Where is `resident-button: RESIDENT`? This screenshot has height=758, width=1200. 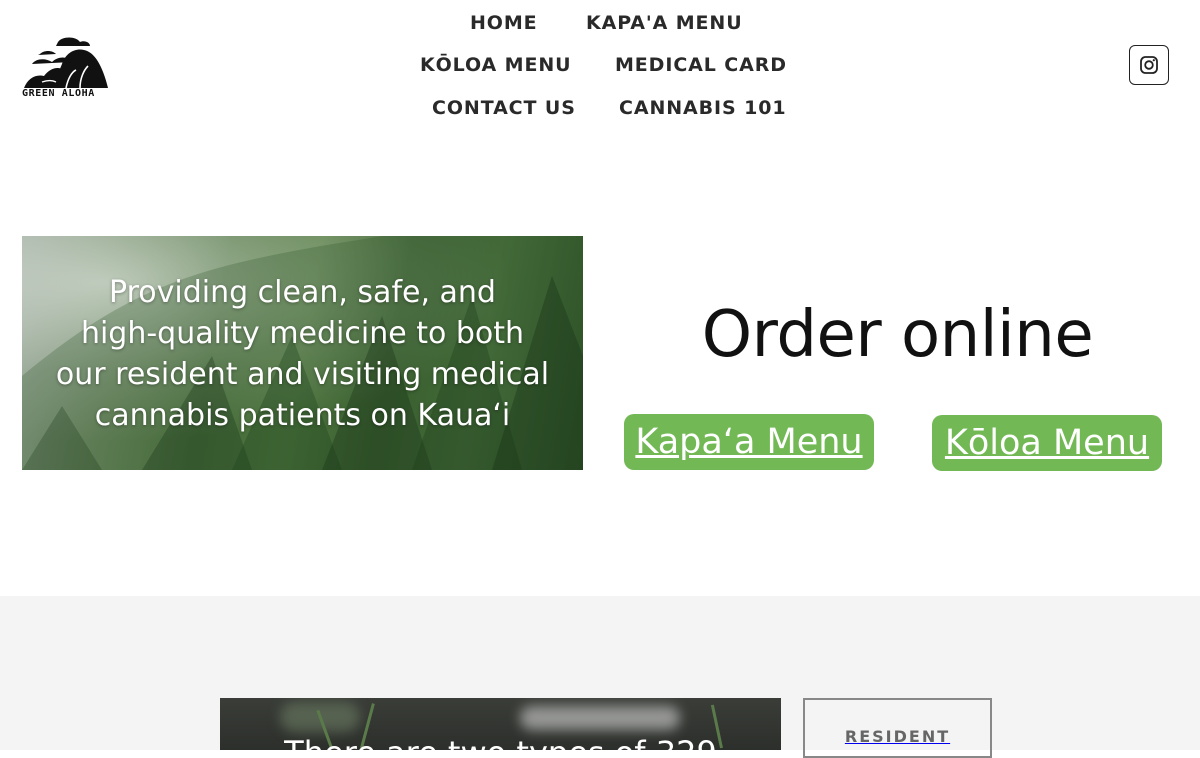 resident-button: RESIDENT is located at coordinates (897, 728).